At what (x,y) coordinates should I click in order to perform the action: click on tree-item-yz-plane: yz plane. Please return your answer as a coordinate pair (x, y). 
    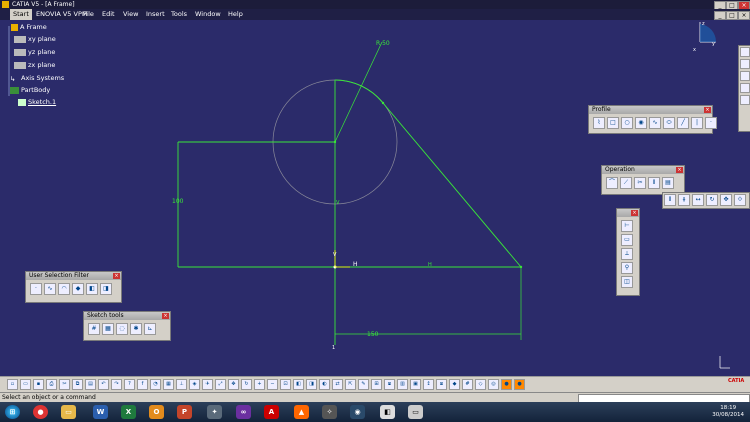
    Looking at the image, I should click on (34, 52).